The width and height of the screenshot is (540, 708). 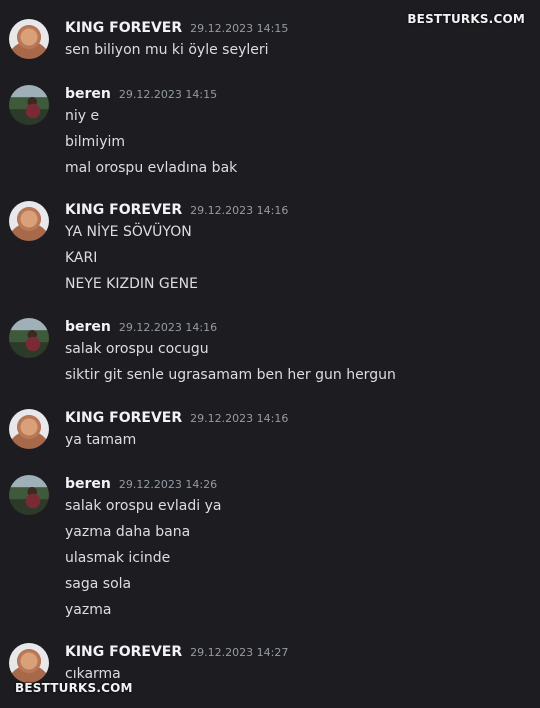 I want to click on message-text: YA NİYE SÖVÜYON, so click(x=128, y=232).